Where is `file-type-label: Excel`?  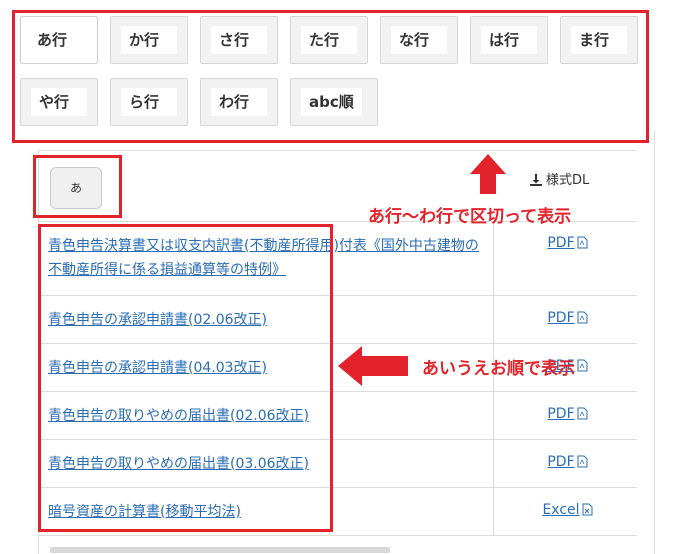 file-type-label: Excel is located at coordinates (561, 510).